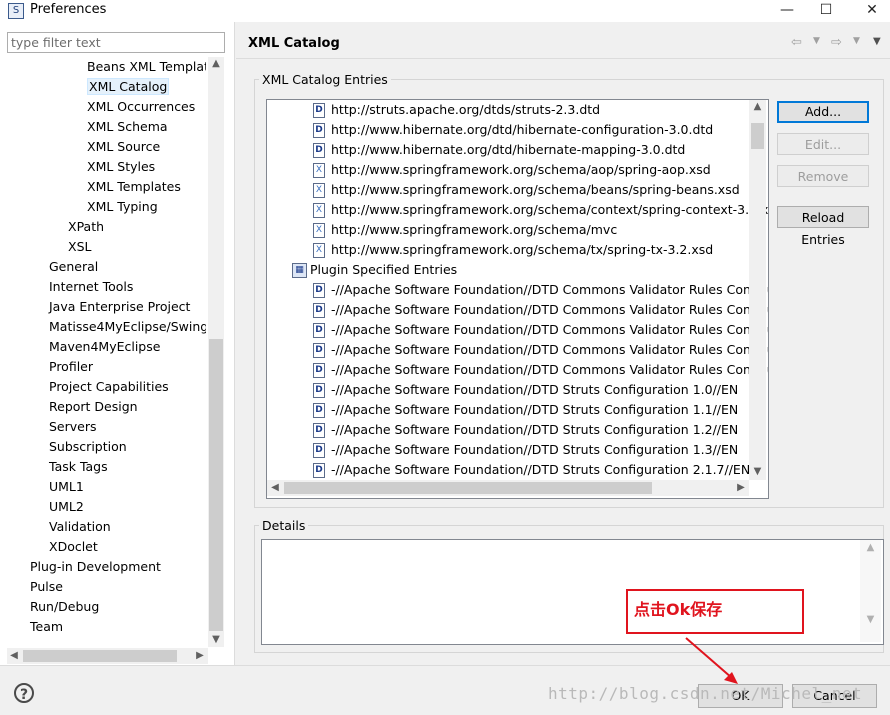  I want to click on tree-item: XSL, so click(79, 247).